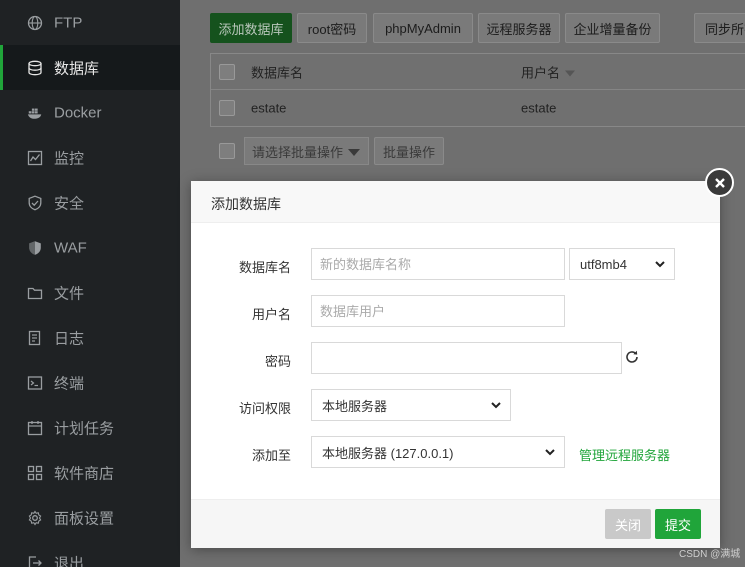 The image size is (745, 567). I want to click on sync-all-button: 同步所有, so click(719, 28).